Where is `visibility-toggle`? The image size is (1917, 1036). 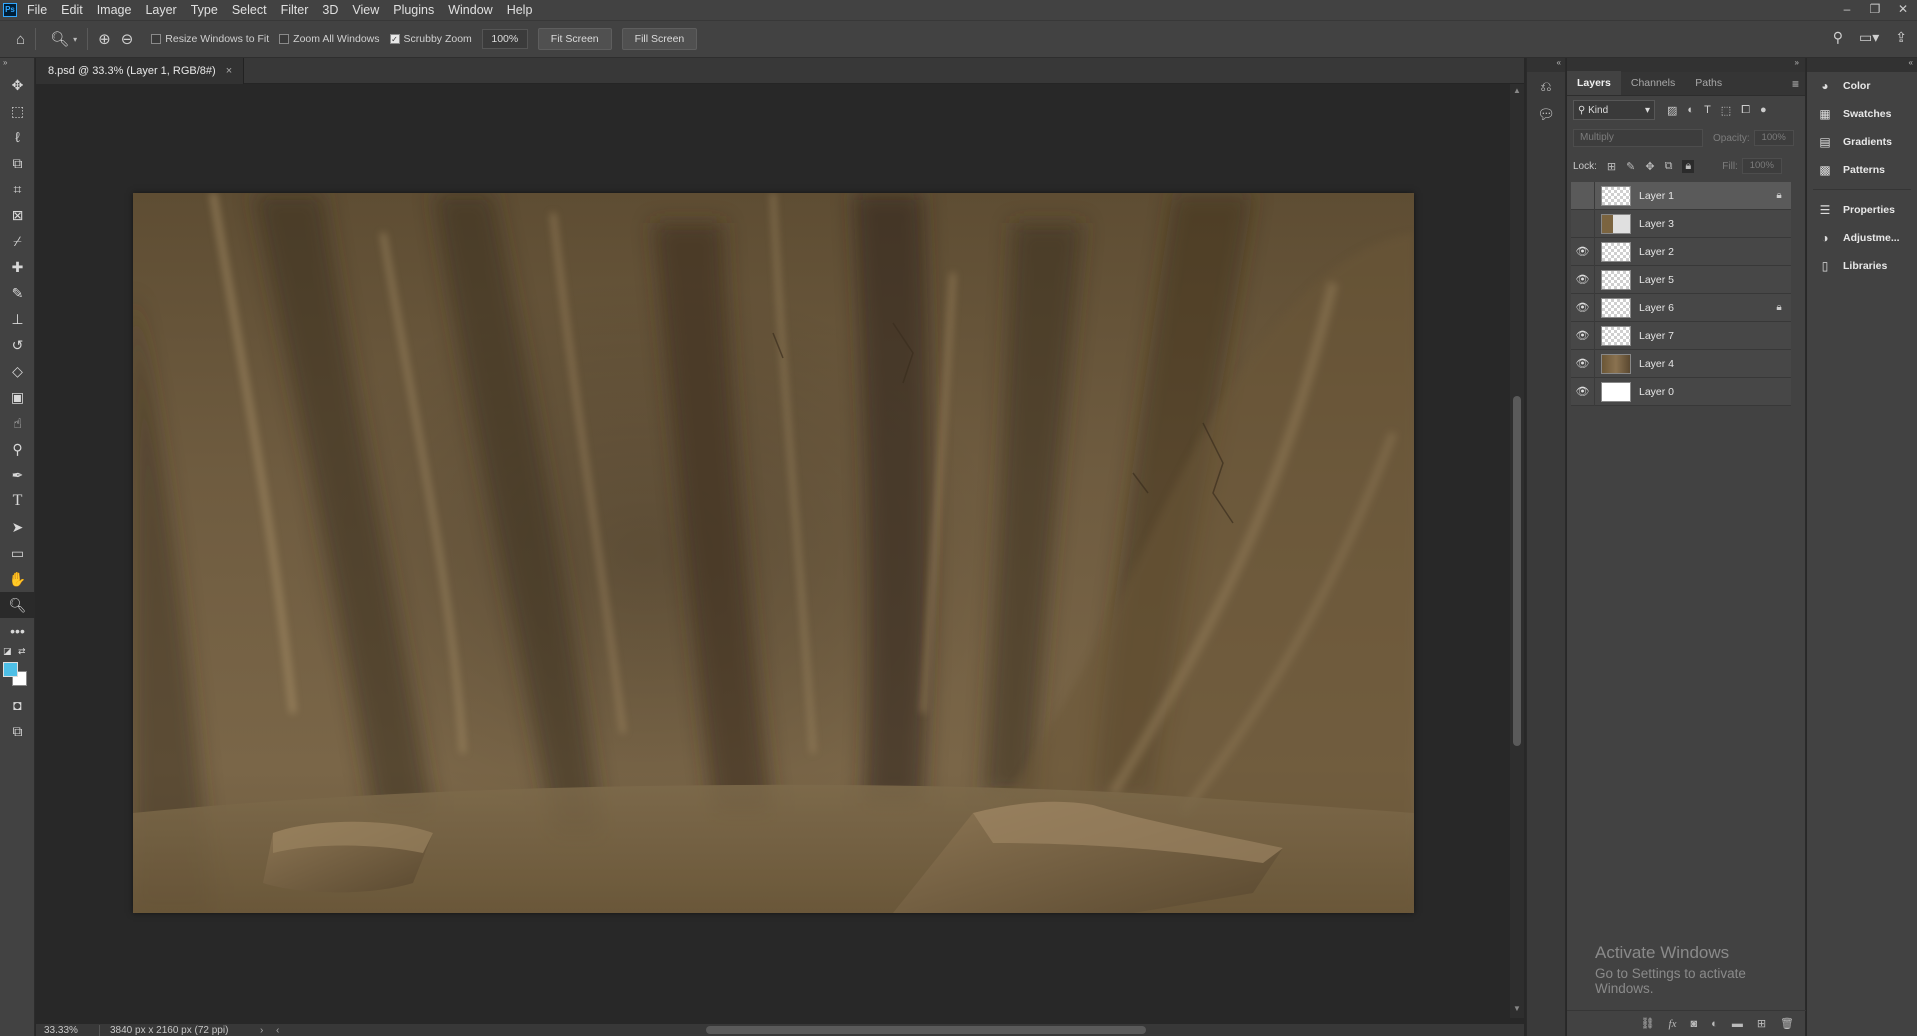
visibility-toggle is located at coordinates (1583, 195).